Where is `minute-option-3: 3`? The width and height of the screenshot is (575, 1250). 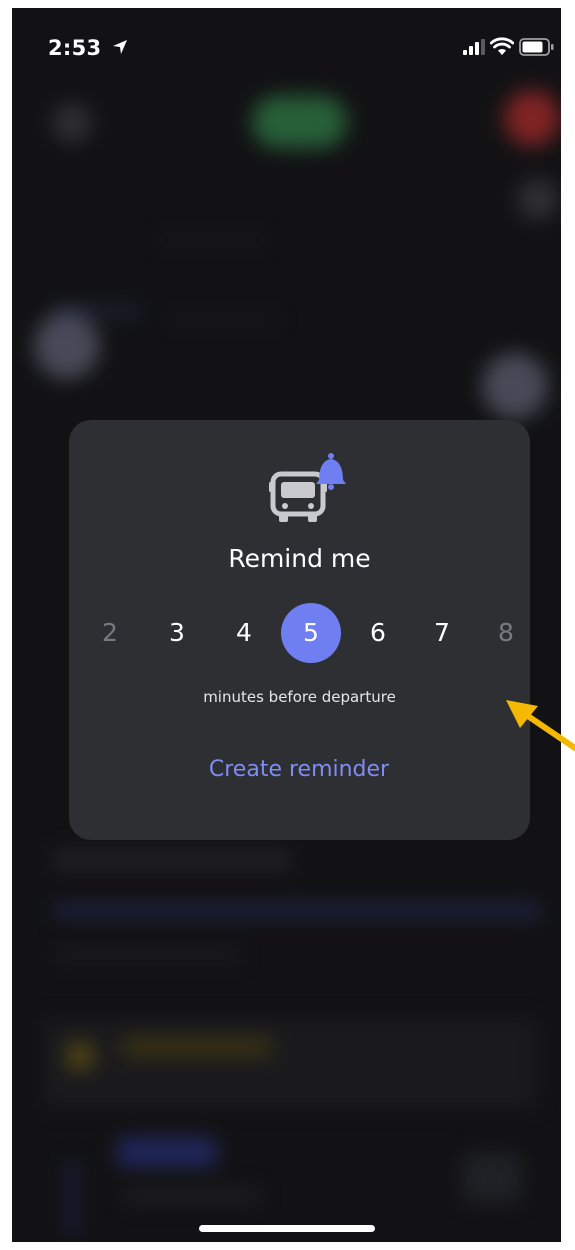 minute-option-3: 3 is located at coordinates (177, 633).